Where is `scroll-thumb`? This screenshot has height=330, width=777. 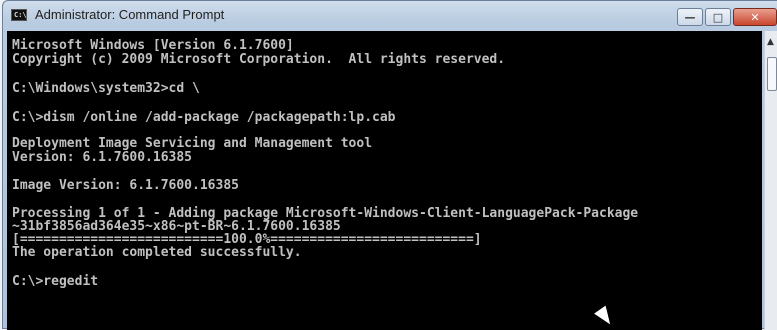
scroll-thumb is located at coordinates (772, 74).